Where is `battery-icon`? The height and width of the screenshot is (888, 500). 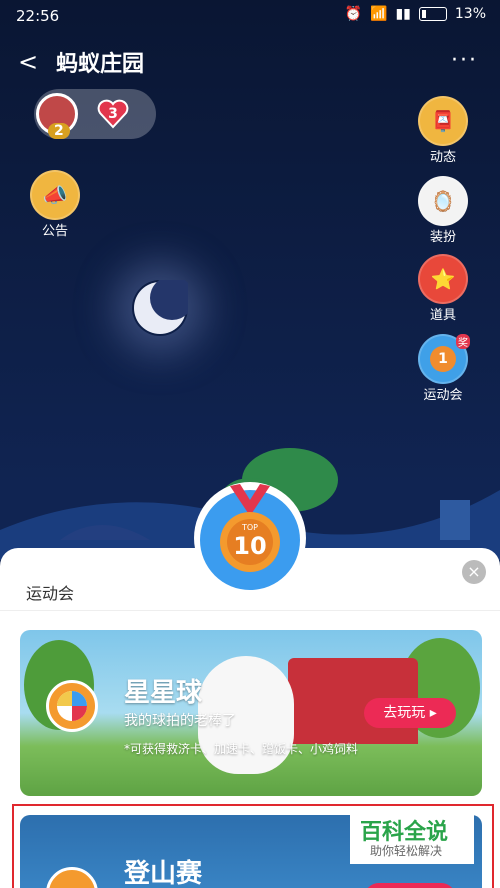 battery-icon is located at coordinates (432, 14).